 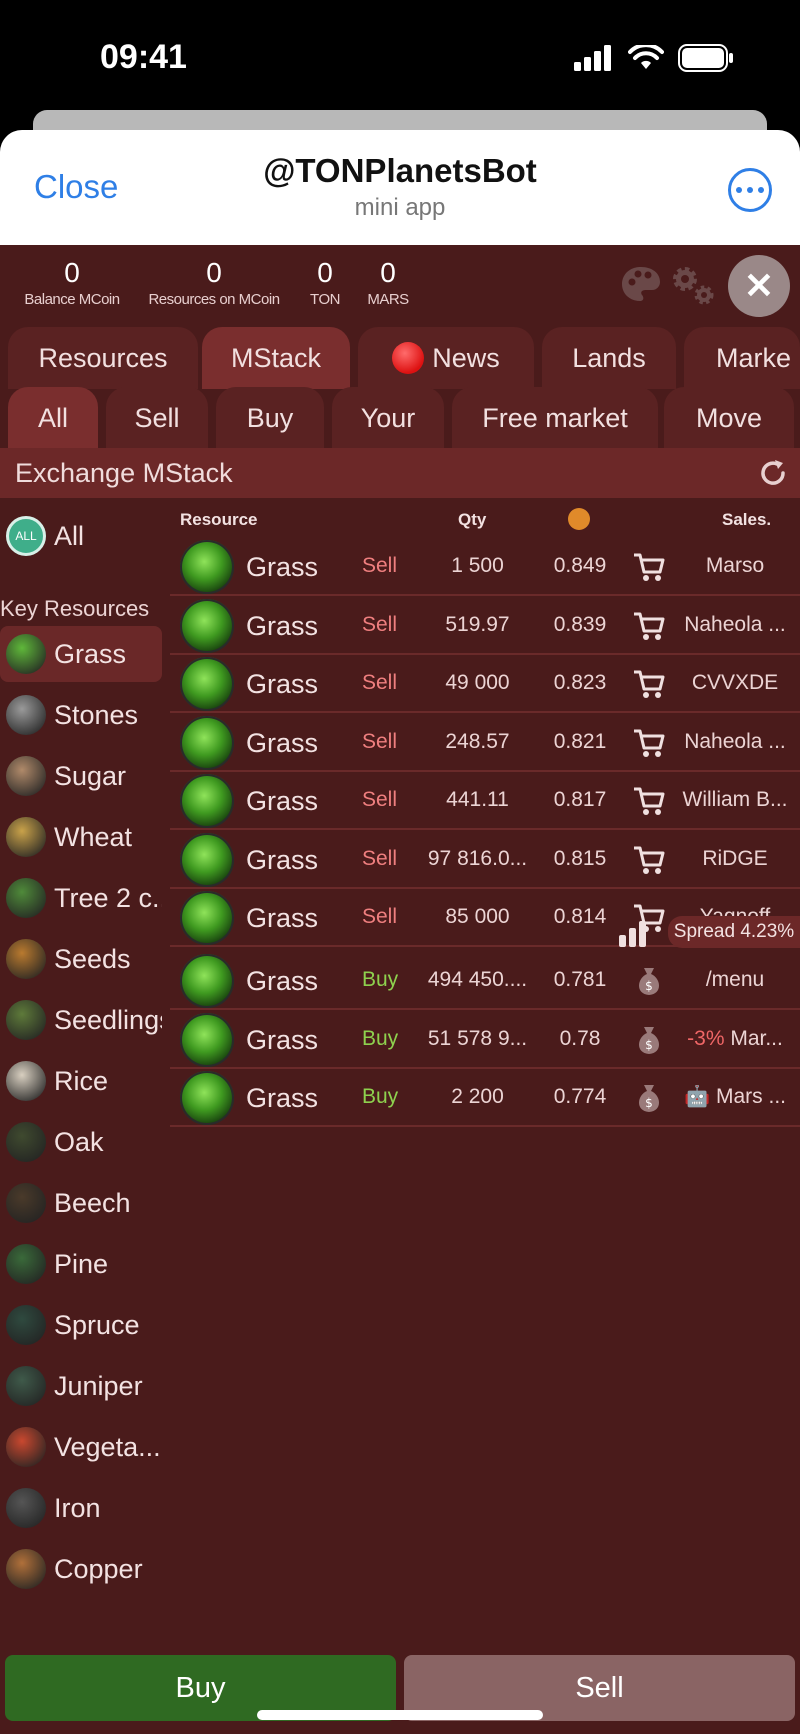 What do you see at coordinates (580, 1038) in the screenshot?
I see `order-price: 0.78` at bounding box center [580, 1038].